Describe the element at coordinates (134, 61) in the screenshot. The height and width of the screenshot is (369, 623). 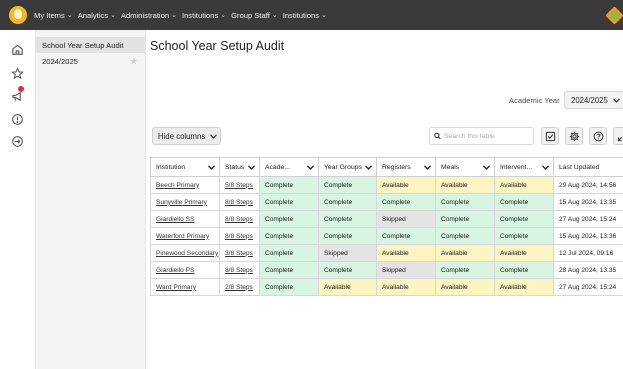
I see `favorite-star-icon: ★` at that location.